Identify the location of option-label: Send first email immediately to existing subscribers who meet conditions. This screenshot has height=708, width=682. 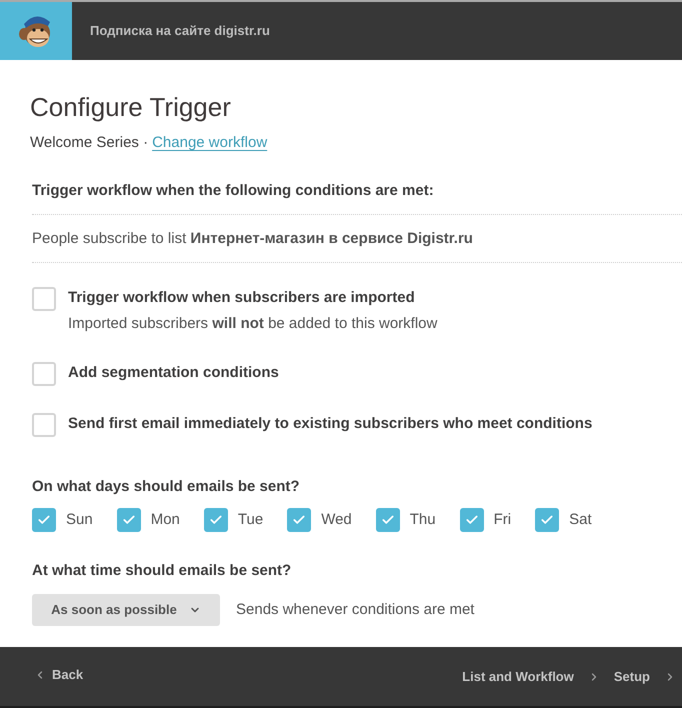
(330, 424).